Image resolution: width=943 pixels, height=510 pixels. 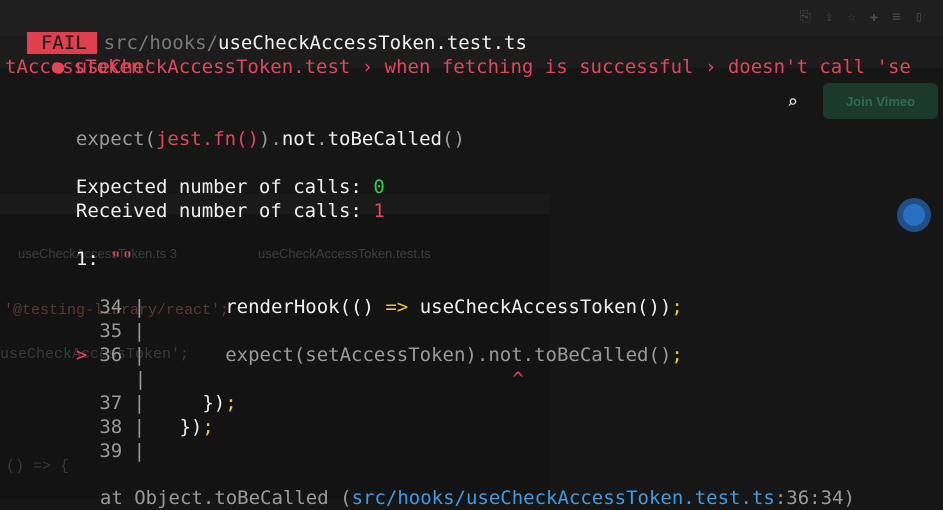 What do you see at coordinates (99, 439) in the screenshot?
I see `code-frame-line-39: 39 |` at bounding box center [99, 439].